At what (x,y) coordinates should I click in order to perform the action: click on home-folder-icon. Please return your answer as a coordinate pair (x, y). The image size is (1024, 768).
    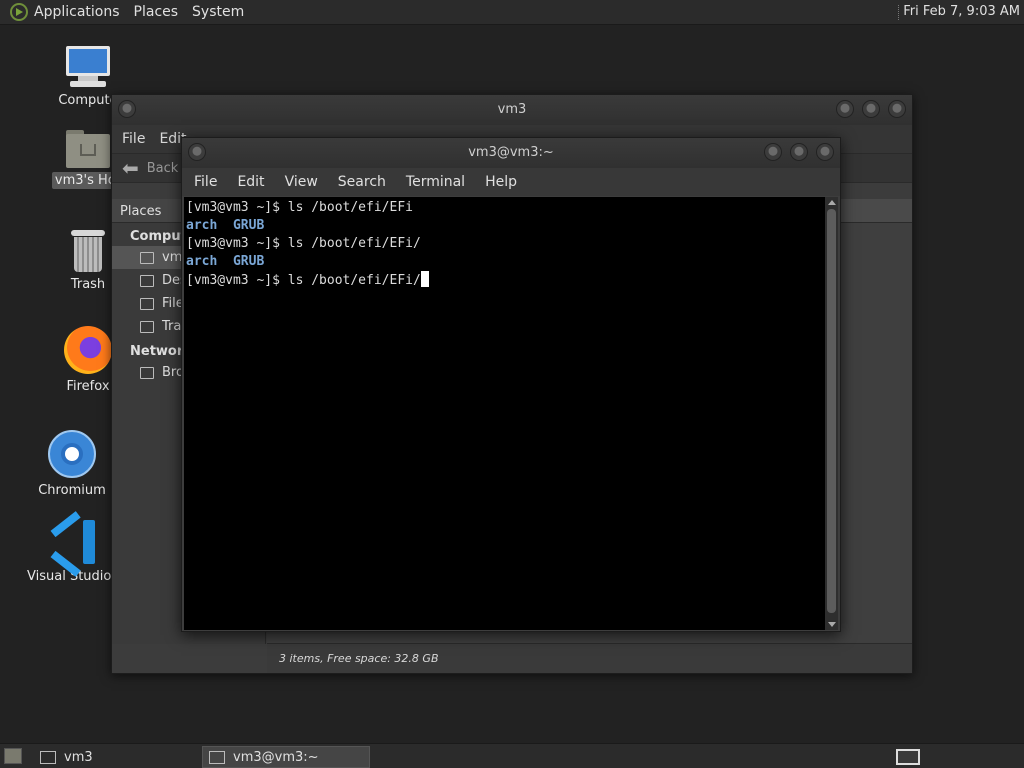
    Looking at the image, I should click on (88, 149).